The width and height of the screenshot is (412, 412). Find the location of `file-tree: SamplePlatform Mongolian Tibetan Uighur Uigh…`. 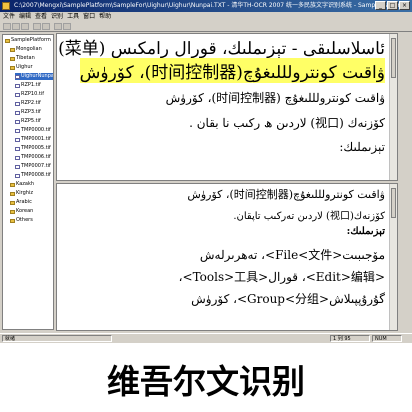

file-tree: SamplePlatform Mongolian Tibetan Uighur Uigh… is located at coordinates (28, 182).